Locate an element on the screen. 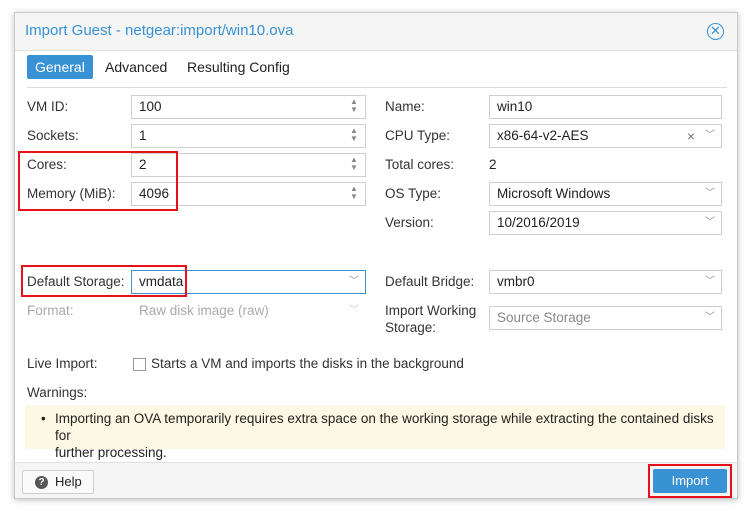 The image size is (748, 513). format-label: Format: is located at coordinates (50, 310).